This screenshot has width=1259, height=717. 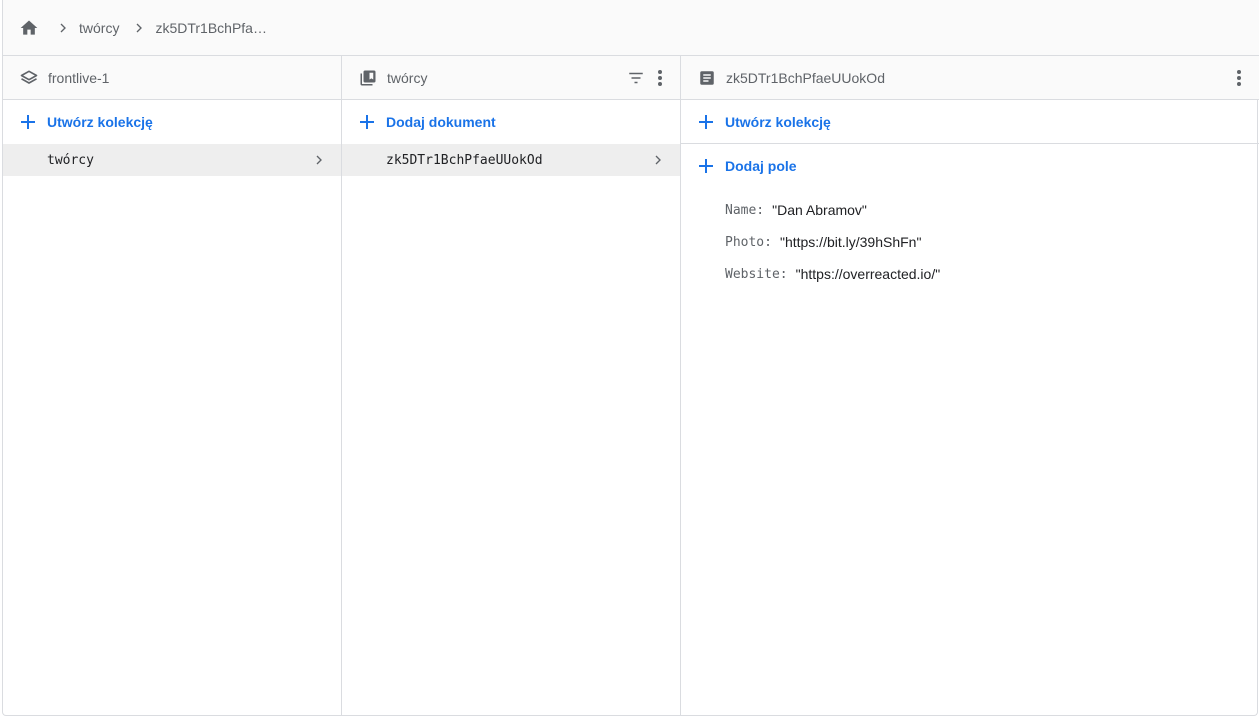 What do you see at coordinates (756, 274) in the screenshot?
I see `field-key: Website:` at bounding box center [756, 274].